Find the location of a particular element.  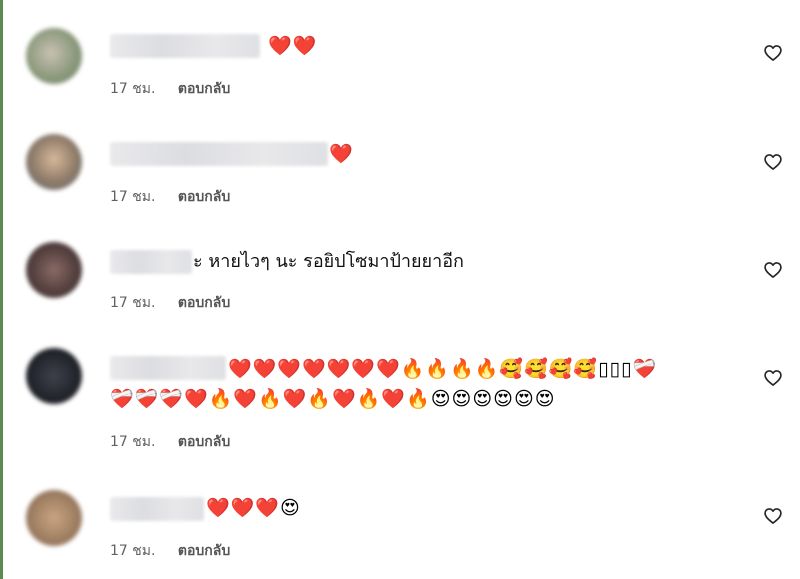

comment-emoji-row-2: ❤️‍🩹❤️‍🩹❤️‍🩹❤️🔥❤️🔥❤️🔥❤️🔥❤️🔥😍😍😍😍😍😍 is located at coordinates (333, 399).